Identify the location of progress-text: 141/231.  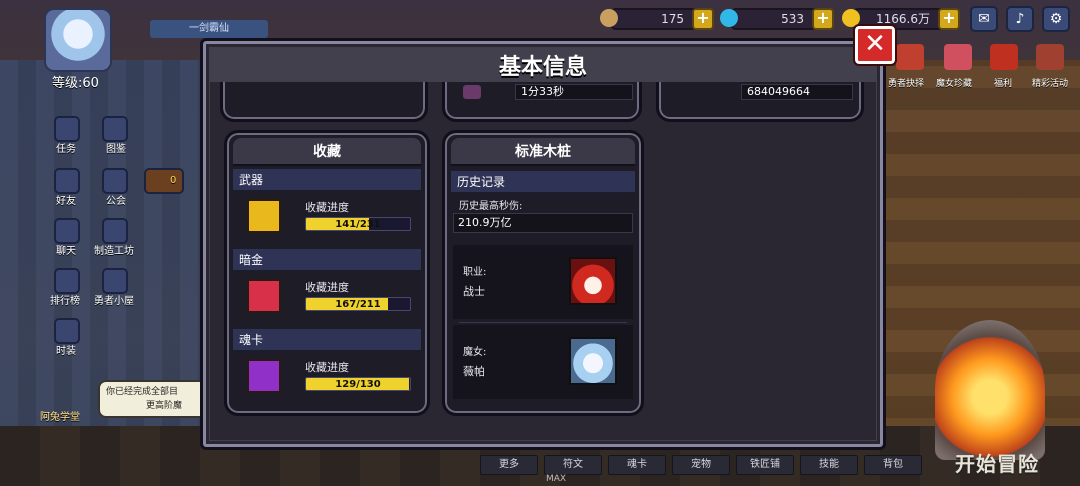
(358, 224).